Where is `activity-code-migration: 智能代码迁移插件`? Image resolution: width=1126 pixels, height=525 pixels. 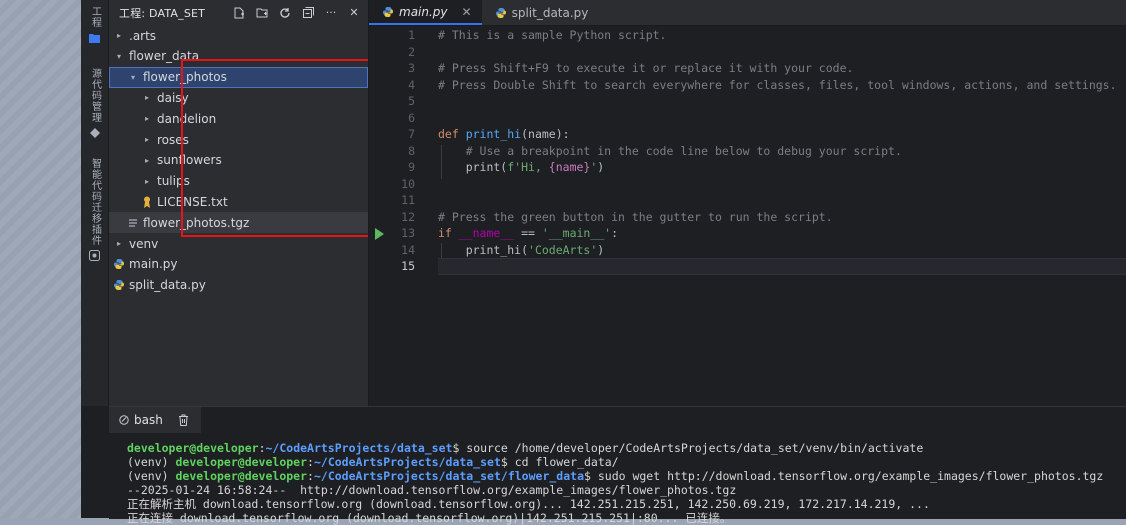
activity-code-migration: 智能代码迁移插件 is located at coordinates (94, 209).